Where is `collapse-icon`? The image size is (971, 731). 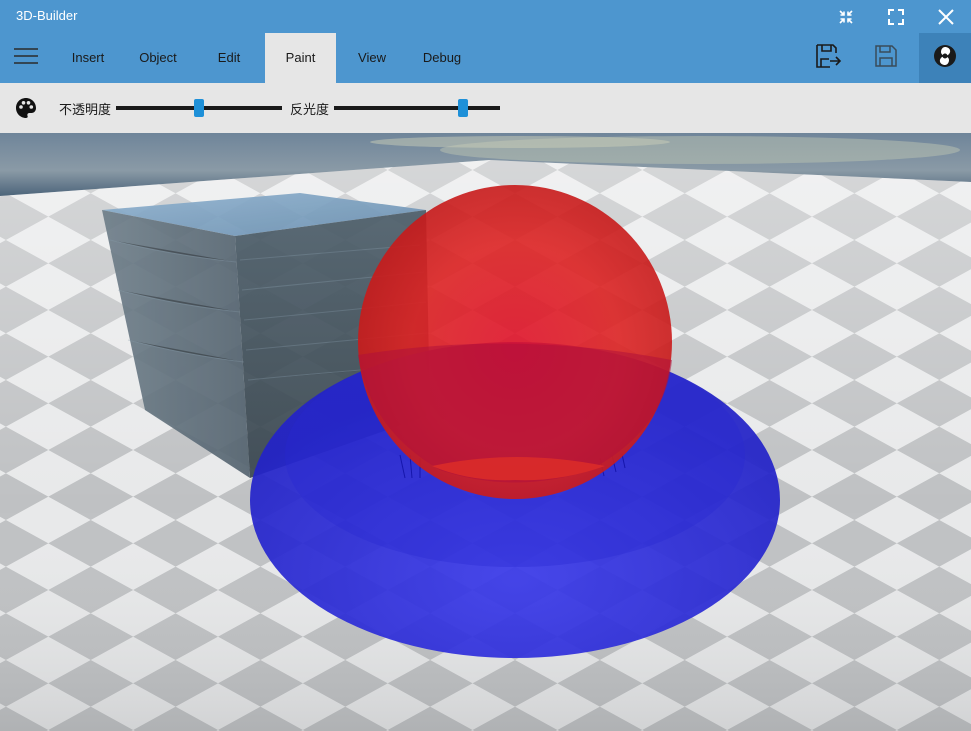
collapse-icon is located at coordinates (846, 17).